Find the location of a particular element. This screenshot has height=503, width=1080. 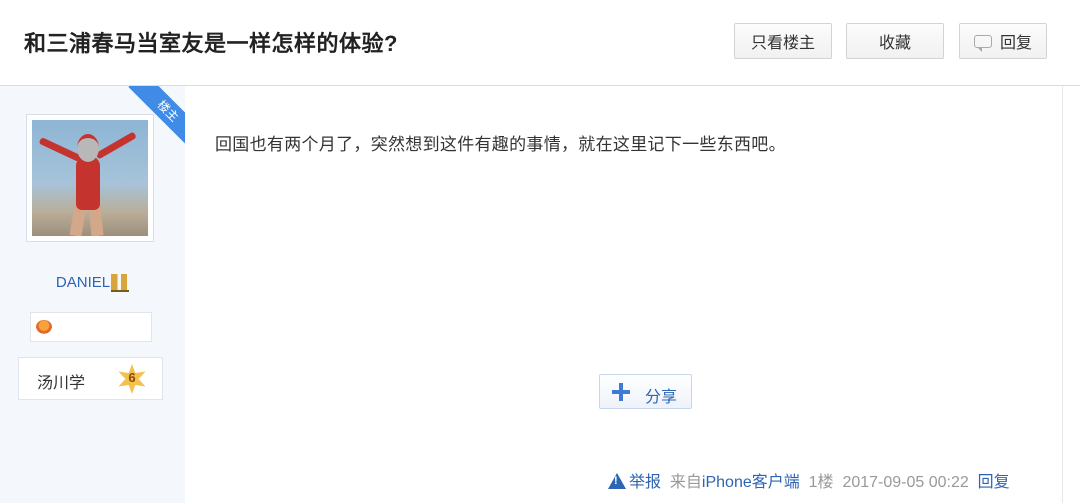

thread-title: 和三浦春马当室友是一样怎样的体验? is located at coordinates (211, 43).